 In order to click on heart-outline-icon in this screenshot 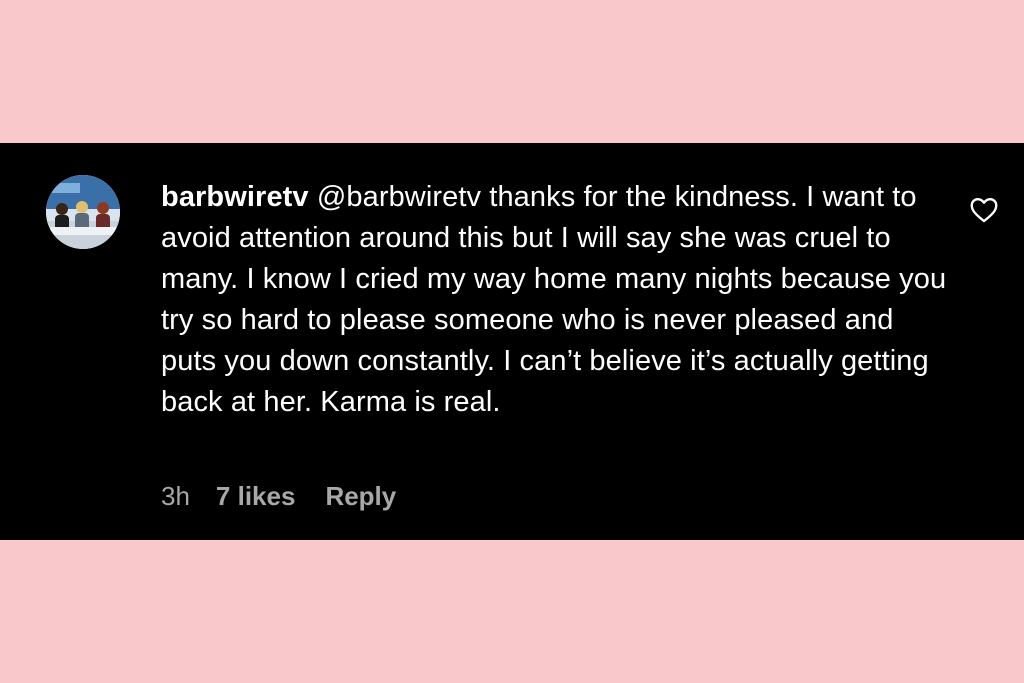, I will do `click(984, 210)`.